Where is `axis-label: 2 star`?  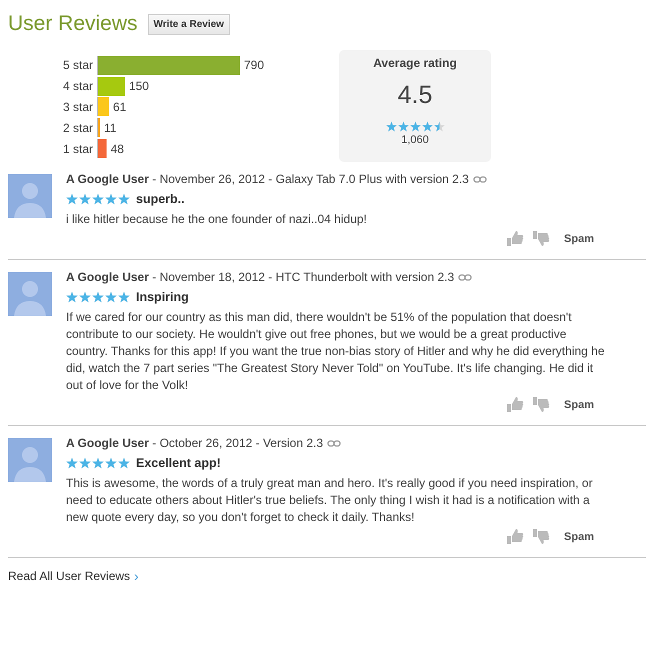 axis-label: 2 star is located at coordinates (78, 127).